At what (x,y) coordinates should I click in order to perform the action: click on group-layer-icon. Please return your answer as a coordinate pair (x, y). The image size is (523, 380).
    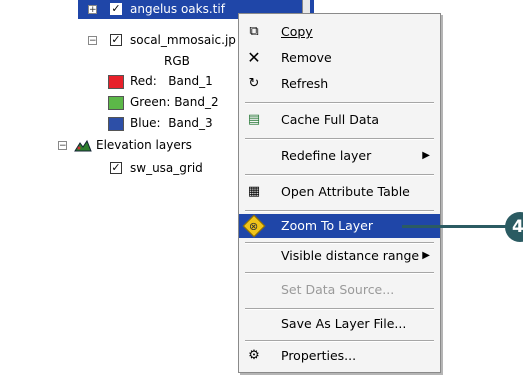
    Looking at the image, I should click on (83, 145).